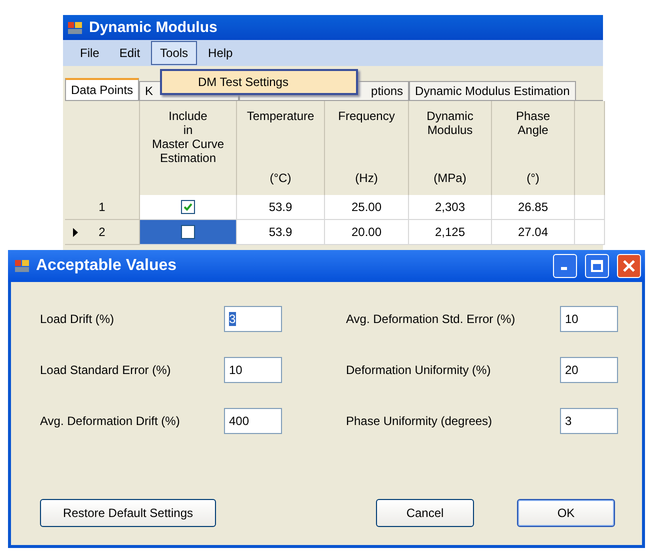 Image resolution: width=652 pixels, height=551 pixels. Describe the element at coordinates (450, 207) in the screenshot. I see `table-cell: 2,303` at that location.